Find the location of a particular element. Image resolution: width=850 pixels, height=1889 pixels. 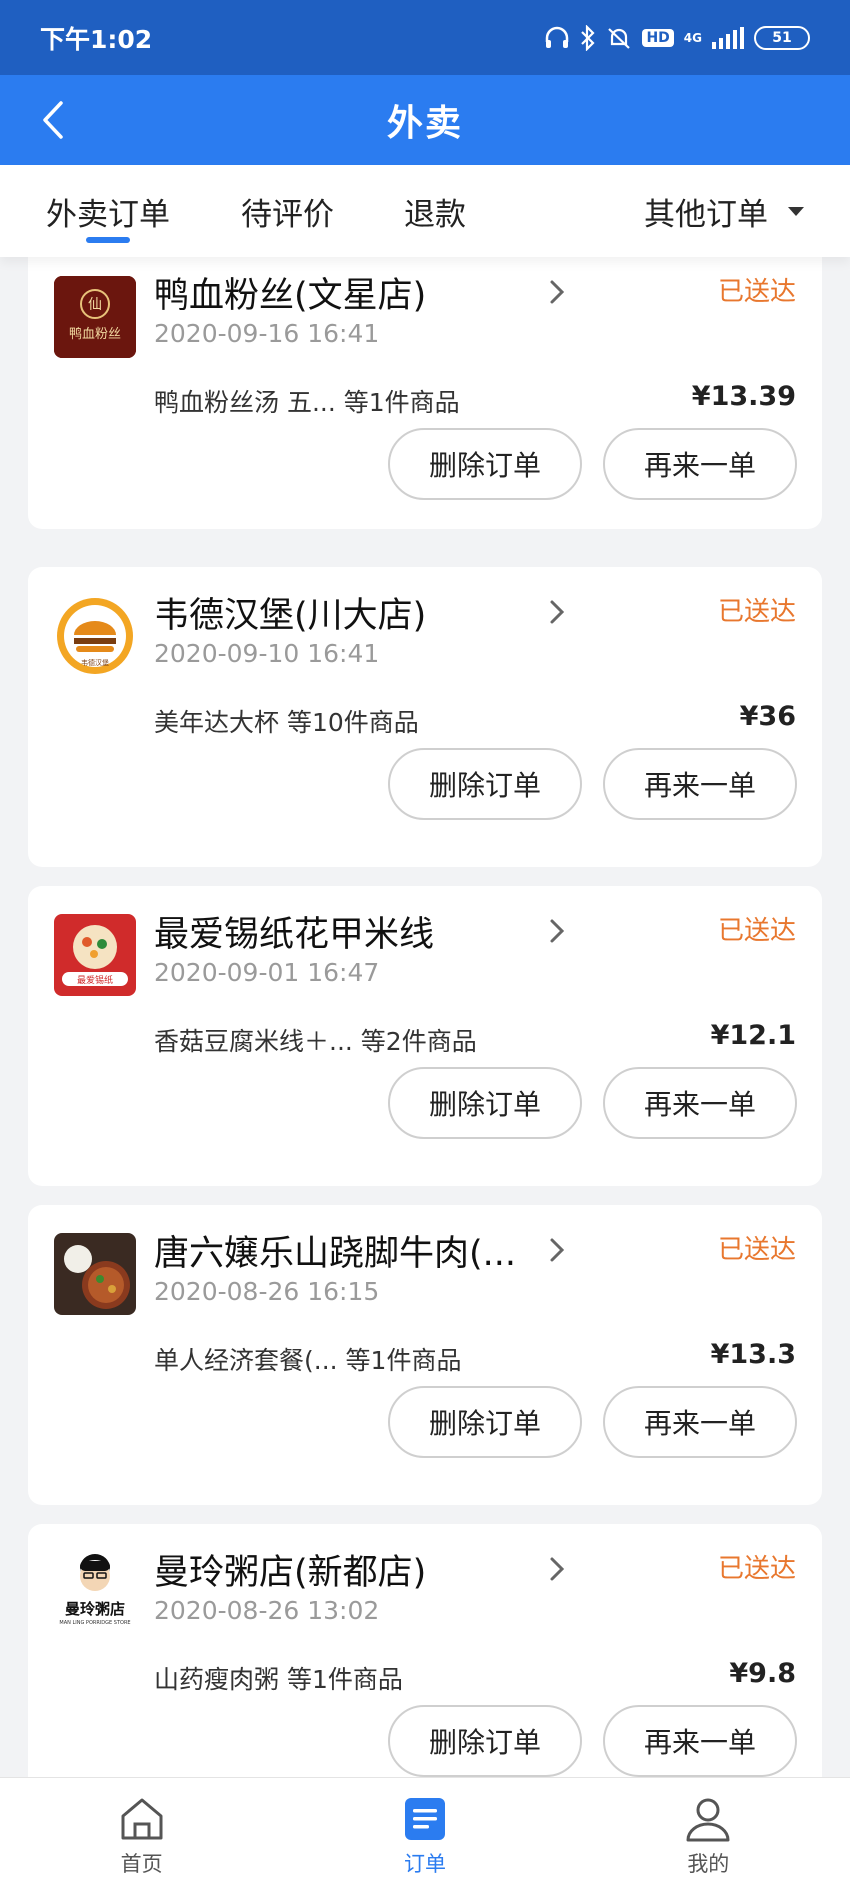

hd-badge: HD is located at coordinates (658, 37).